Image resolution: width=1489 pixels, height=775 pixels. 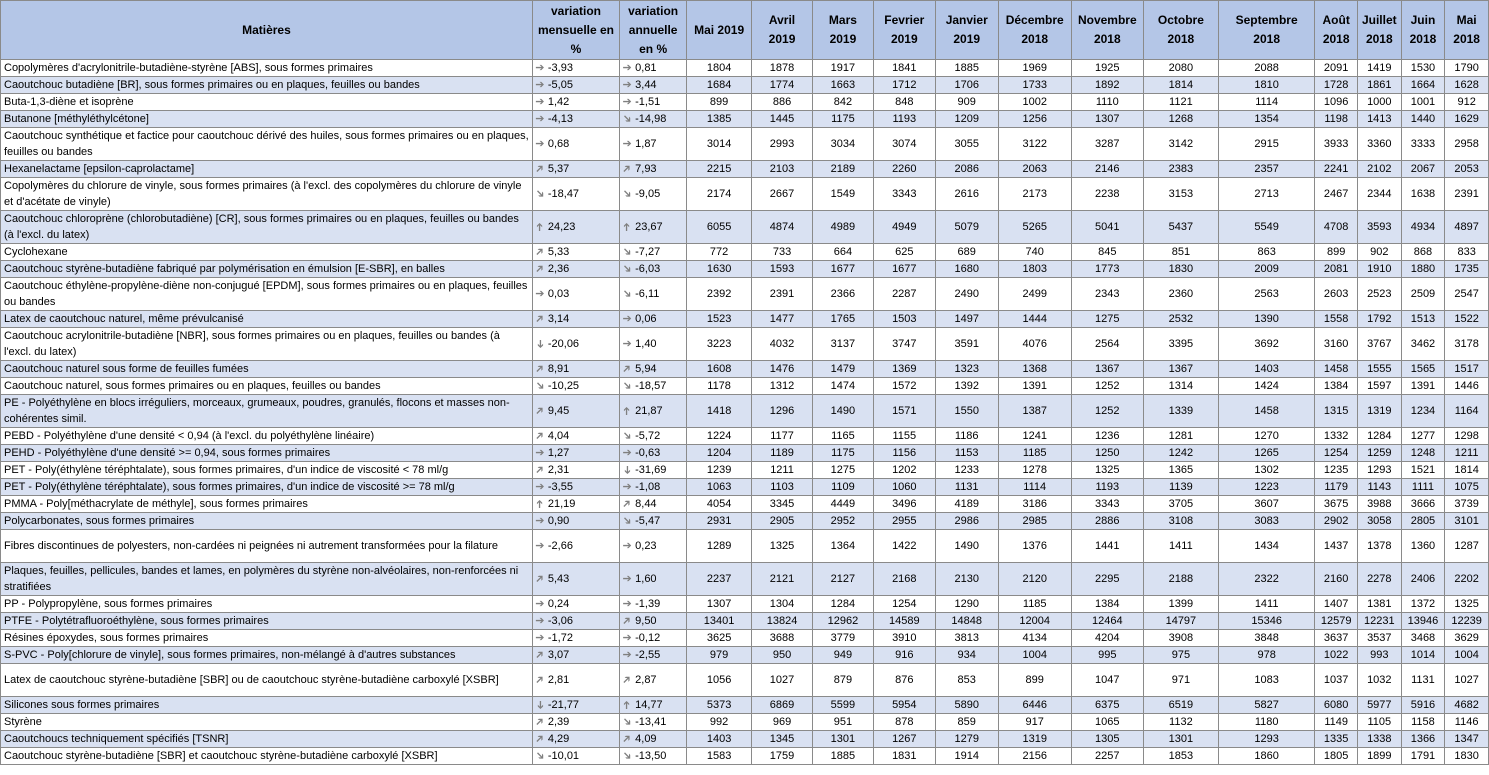 What do you see at coordinates (1423, 30) in the screenshot?
I see `header-month: Juin 2018` at bounding box center [1423, 30].